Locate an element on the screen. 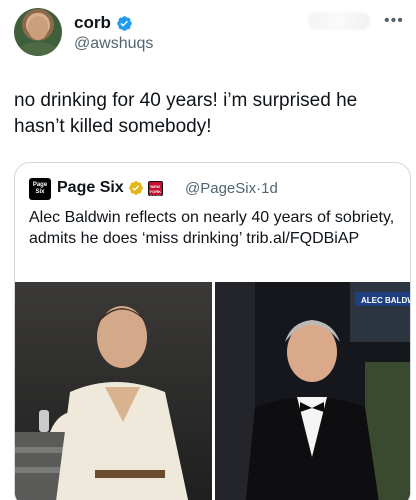 Image resolution: width=416 pixels, height=500 pixels. author-name-row: corb is located at coordinates (103, 23).